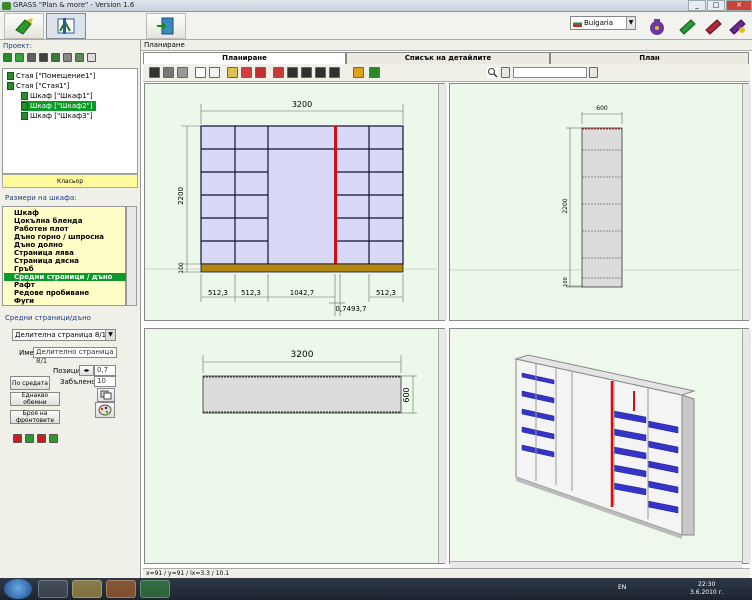  What do you see at coordinates (214, 72) in the screenshot?
I see `hand-icon` at bounding box center [214, 72].